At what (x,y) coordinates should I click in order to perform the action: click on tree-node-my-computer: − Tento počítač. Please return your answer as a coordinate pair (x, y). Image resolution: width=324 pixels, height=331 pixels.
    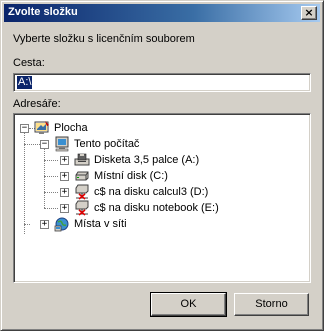
    Looking at the image, I should click on (159, 144).